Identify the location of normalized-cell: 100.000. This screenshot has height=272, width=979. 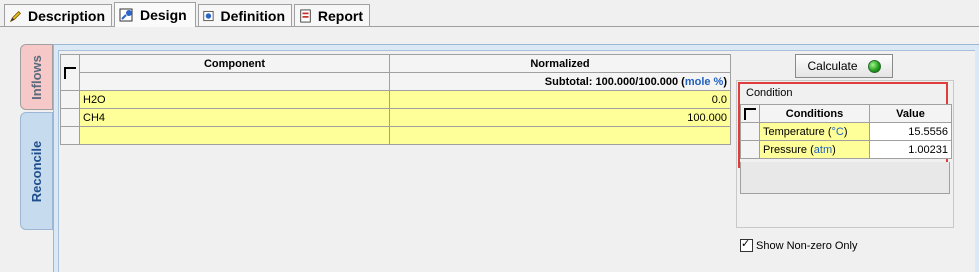
(560, 117).